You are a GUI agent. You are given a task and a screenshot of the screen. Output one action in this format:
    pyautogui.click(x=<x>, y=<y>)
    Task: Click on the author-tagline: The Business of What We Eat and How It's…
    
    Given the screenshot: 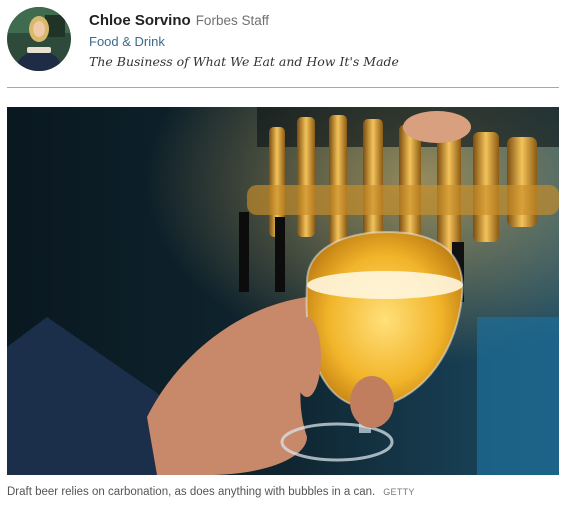 What is the action you would take?
    pyautogui.click(x=244, y=61)
    